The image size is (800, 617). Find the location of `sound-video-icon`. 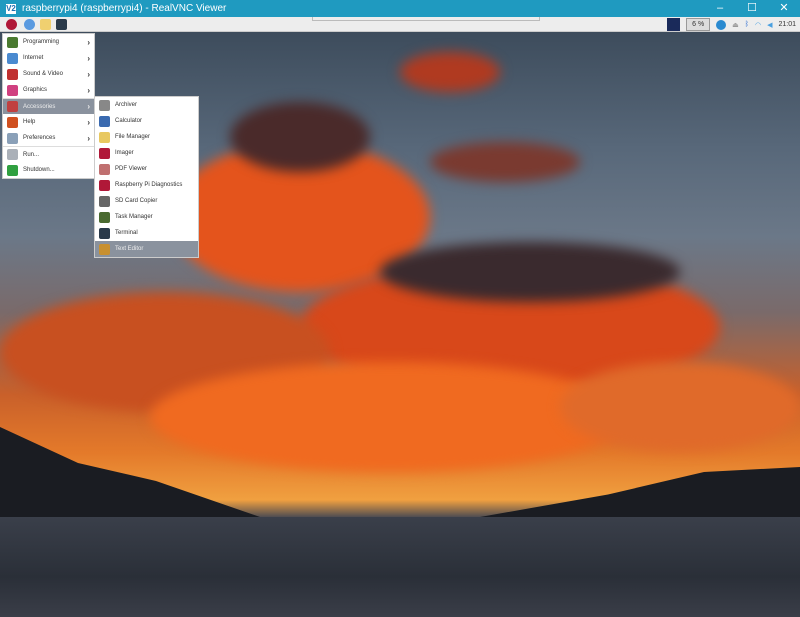

sound-video-icon is located at coordinates (12, 74).